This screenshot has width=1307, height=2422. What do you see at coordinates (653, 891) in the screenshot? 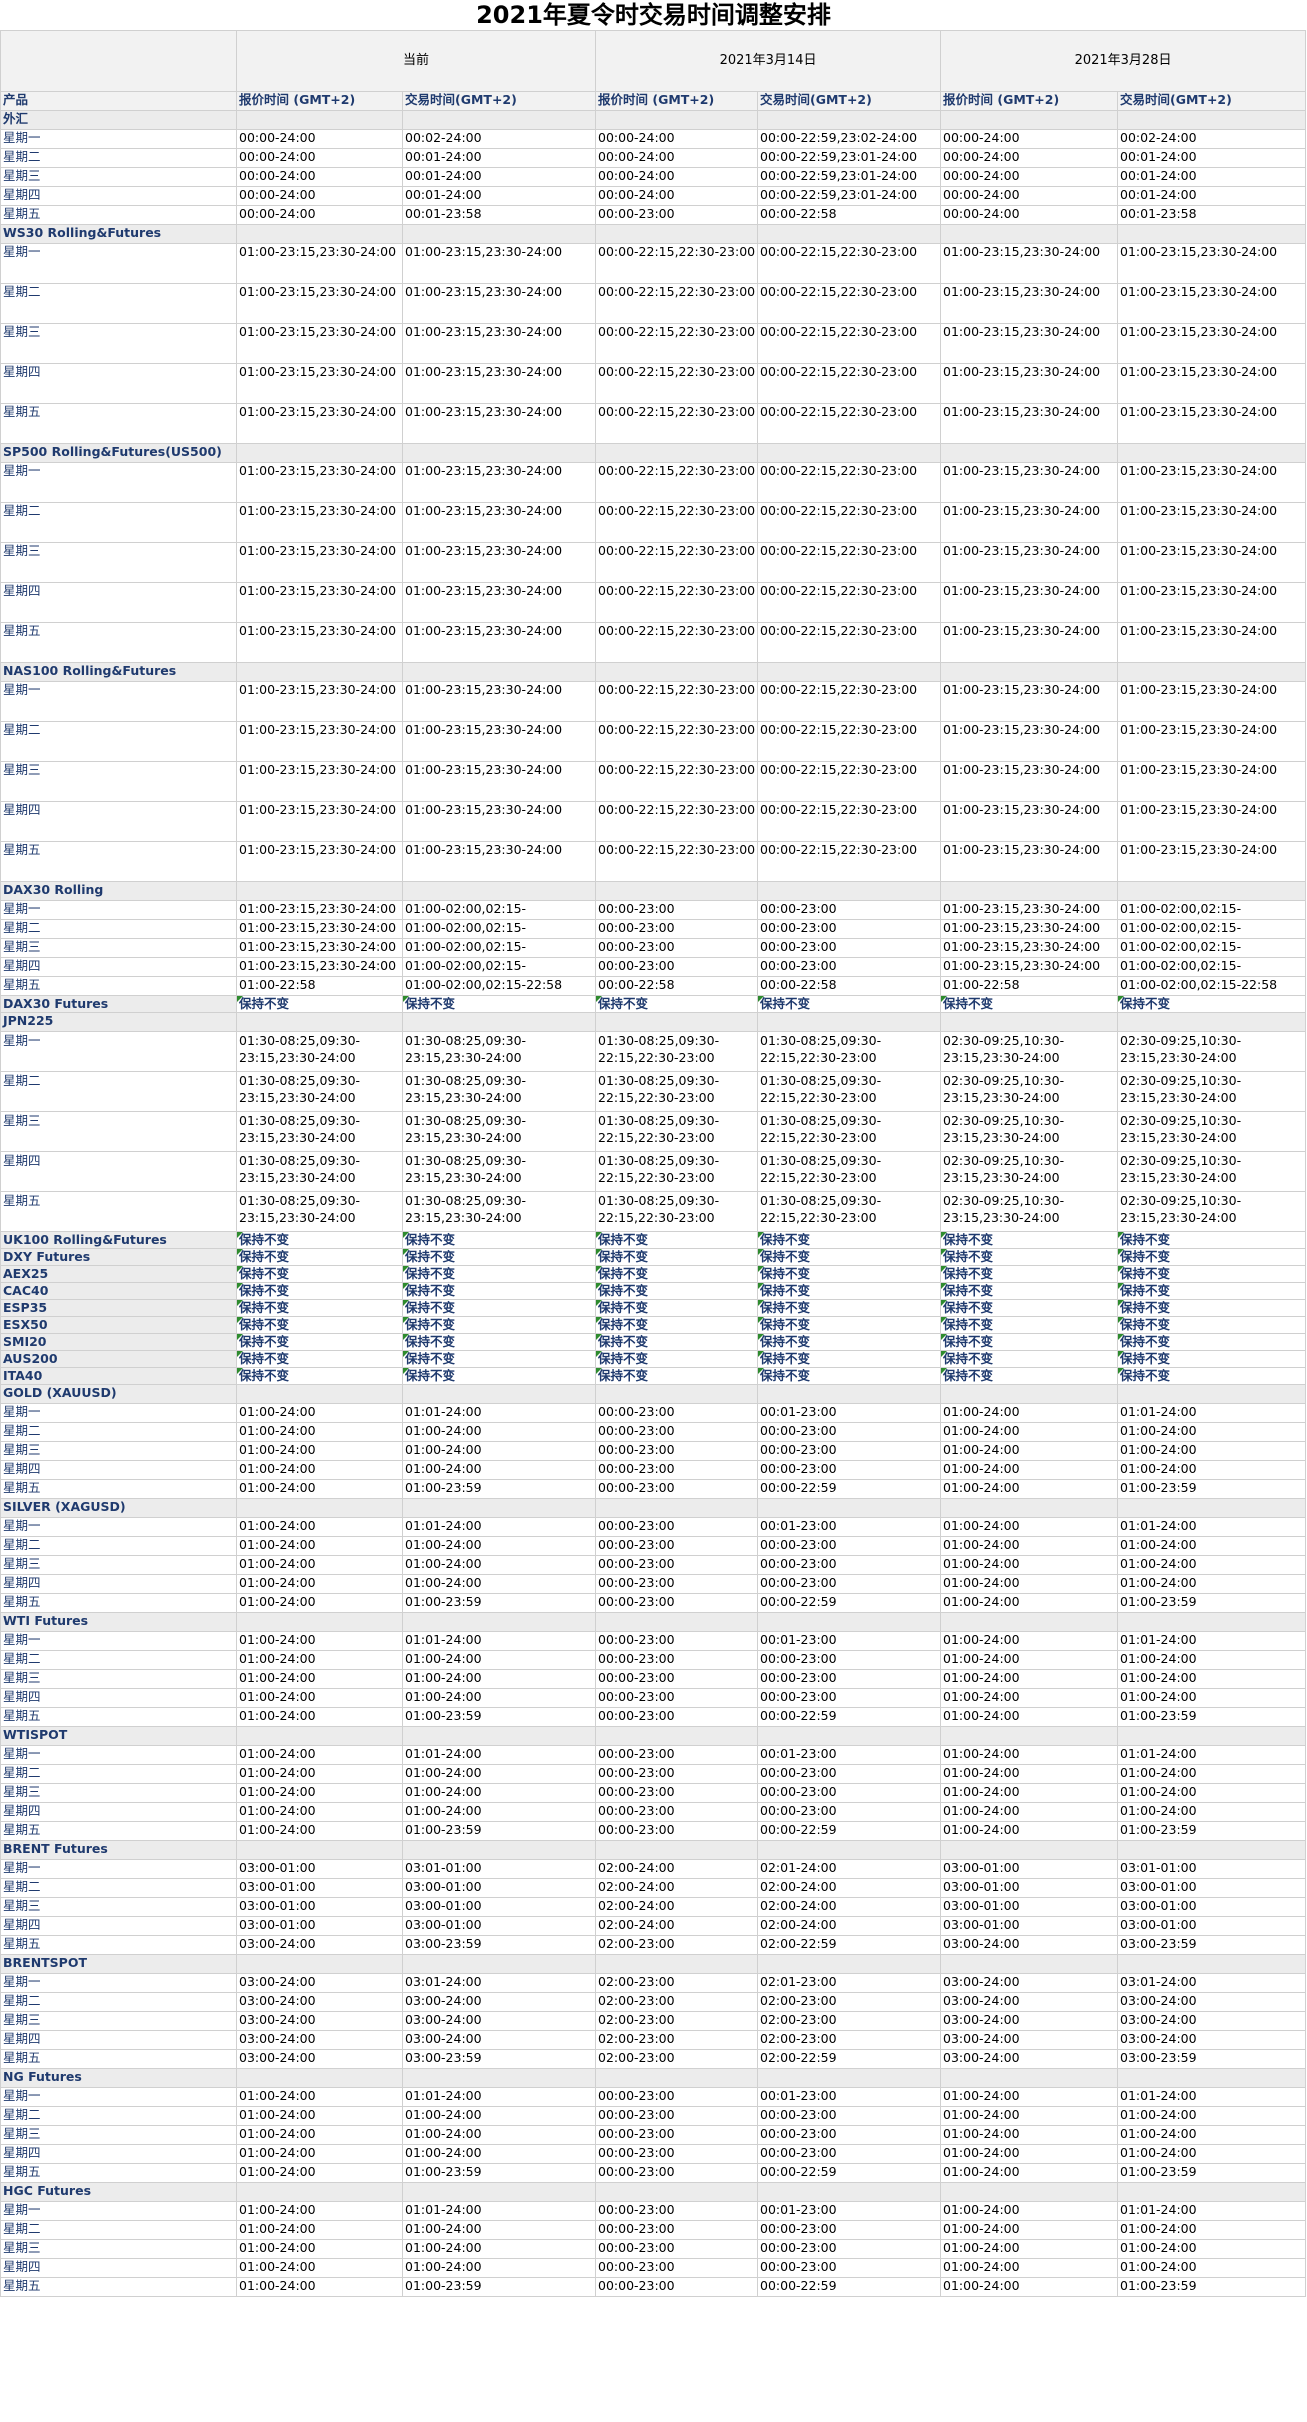
I see `section-header-row: DAX30 Rolling` at bounding box center [653, 891].